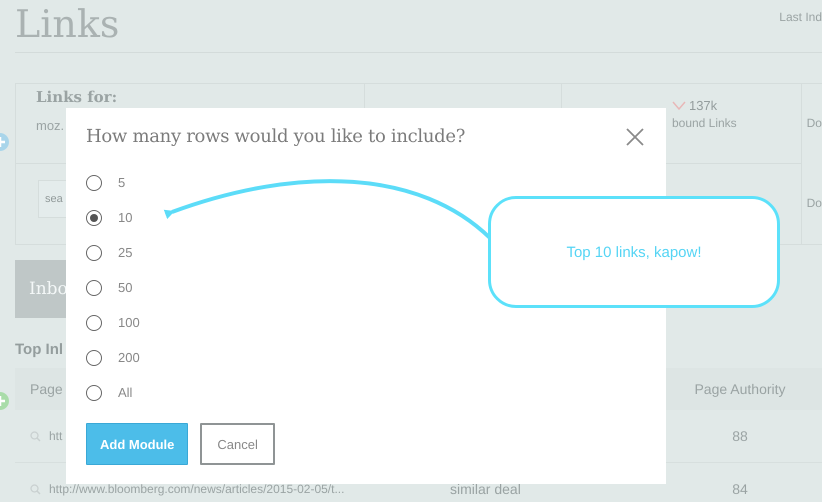 This screenshot has width=822, height=502. What do you see at coordinates (125, 287) in the screenshot?
I see `option-label: 50` at bounding box center [125, 287].